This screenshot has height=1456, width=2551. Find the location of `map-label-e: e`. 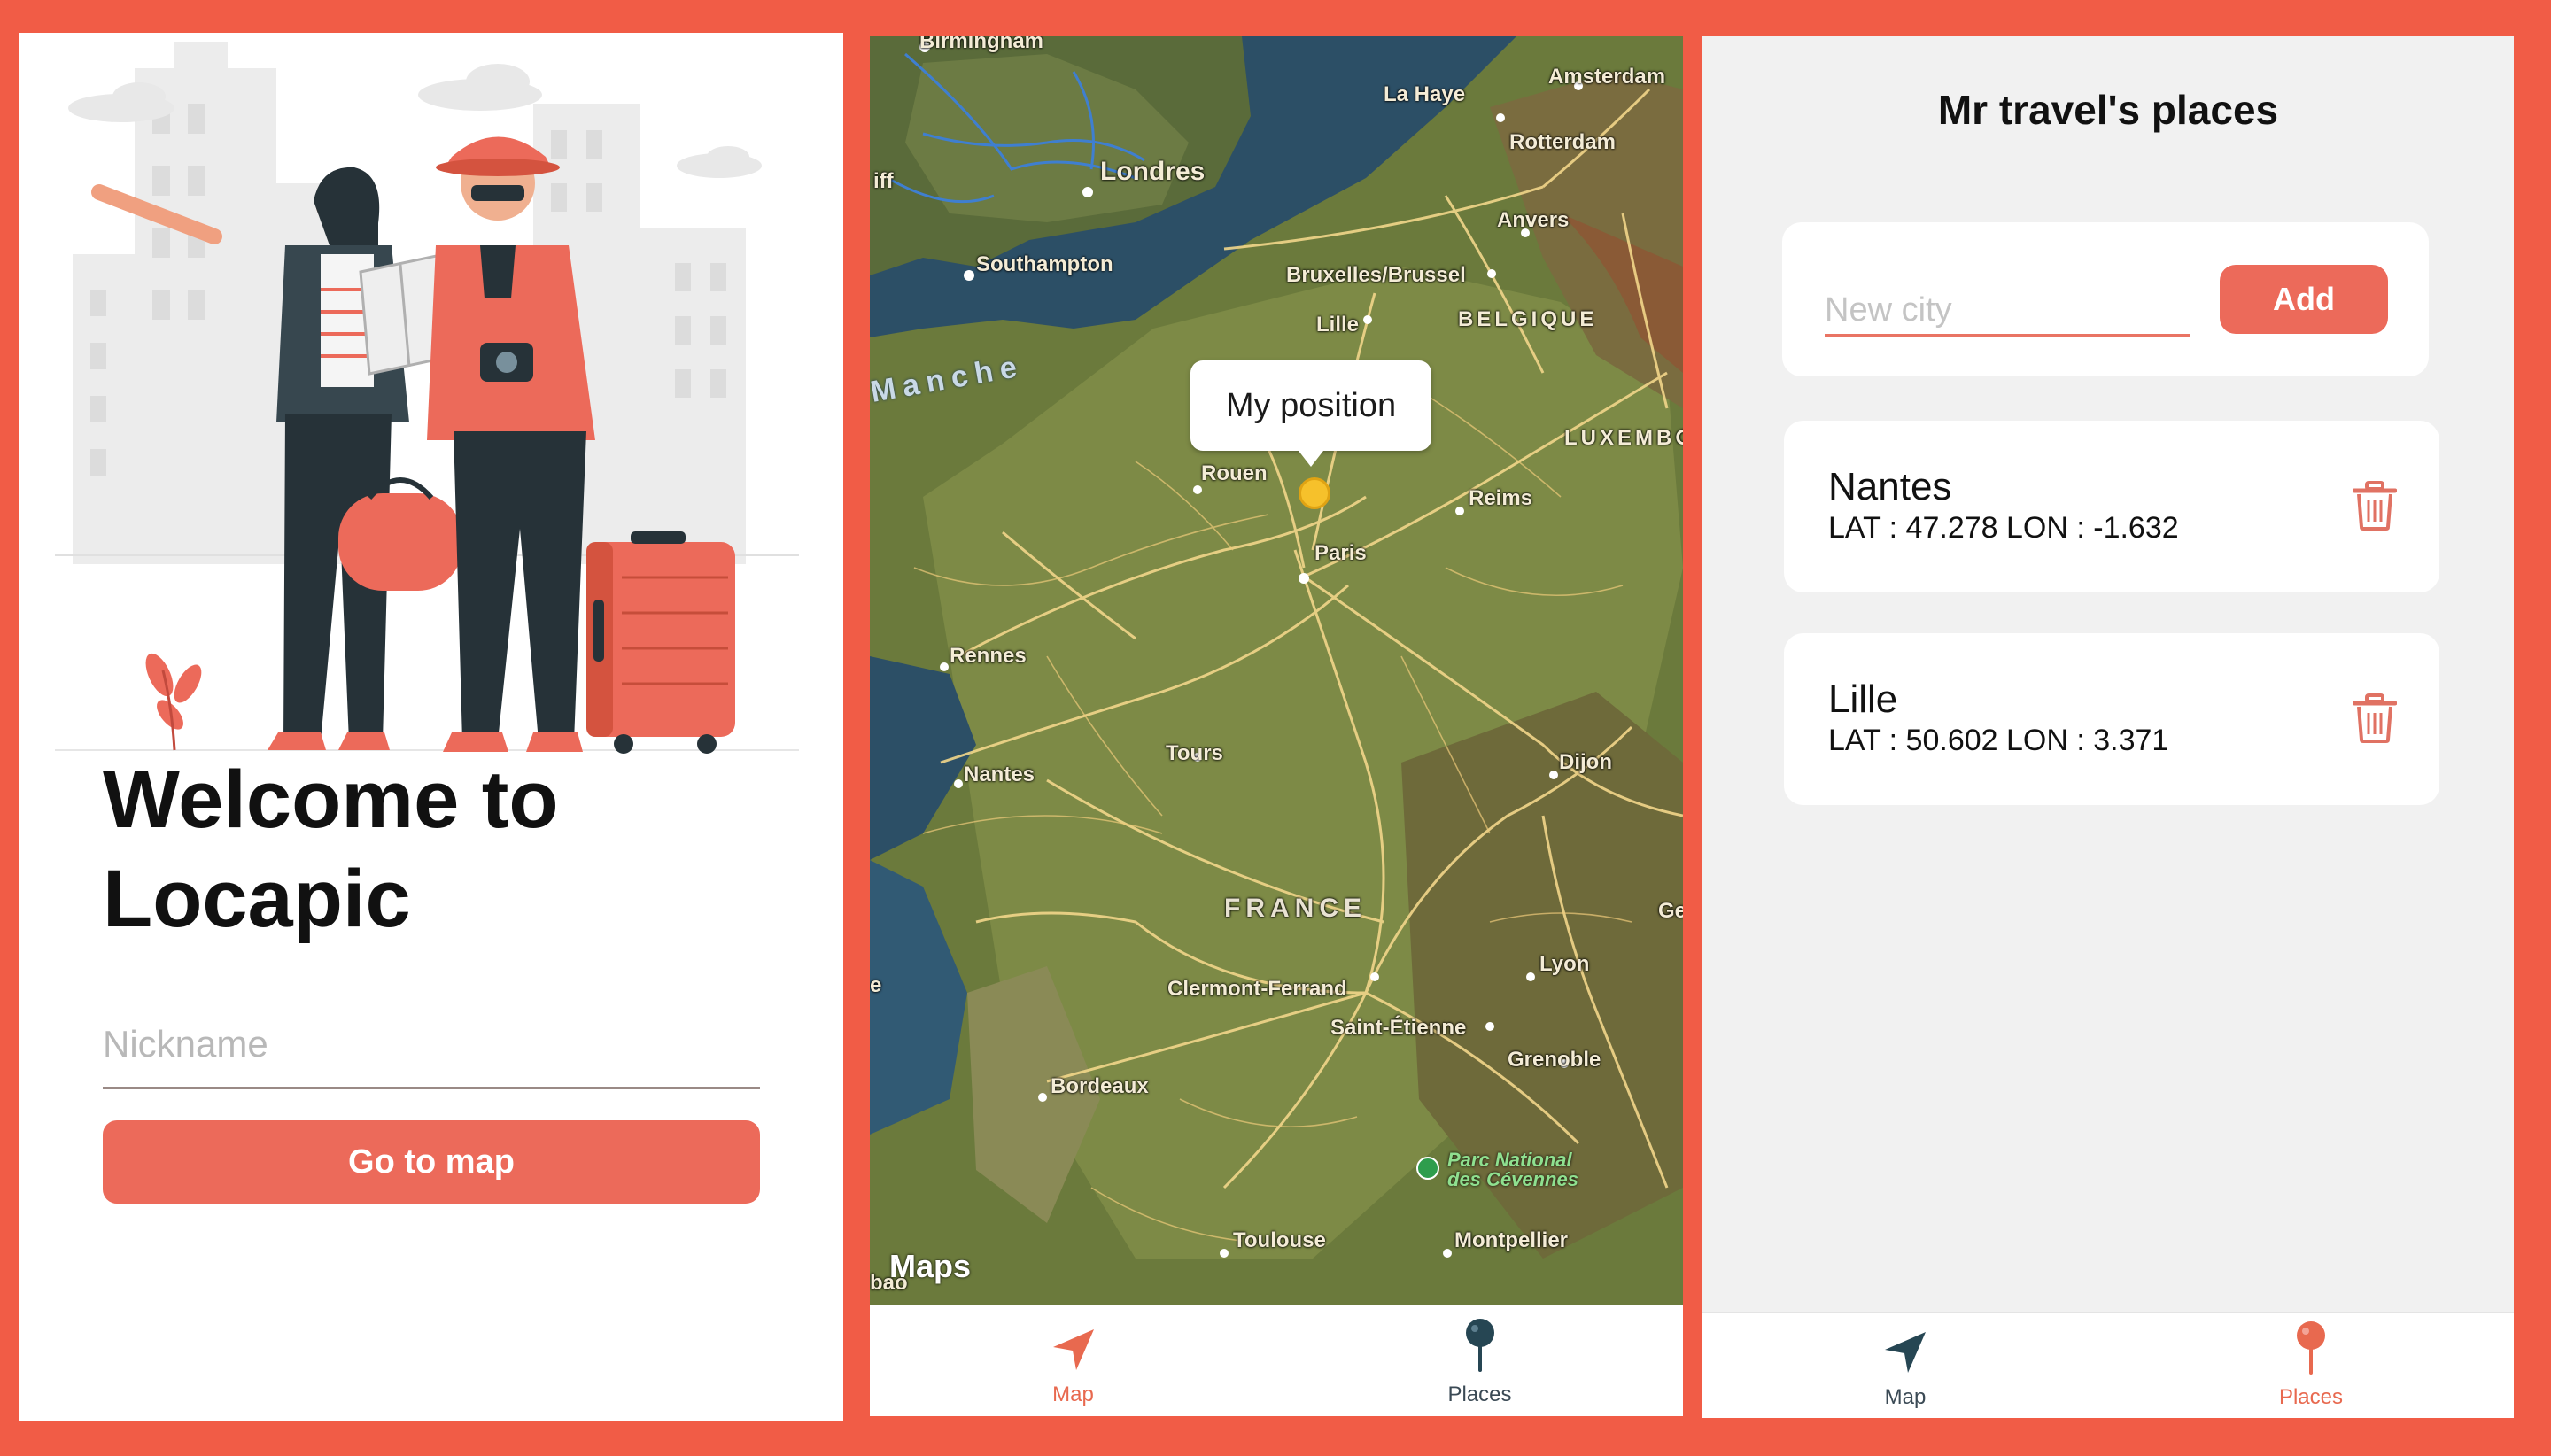

map-label-e: e is located at coordinates (876, 985).